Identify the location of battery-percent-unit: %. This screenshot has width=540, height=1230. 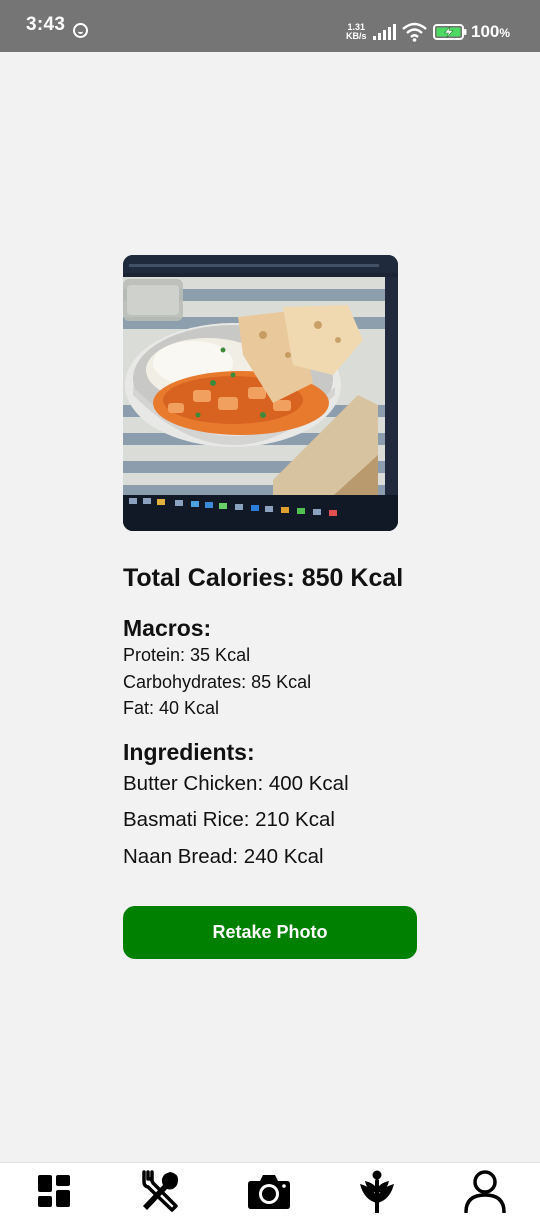
(505, 33).